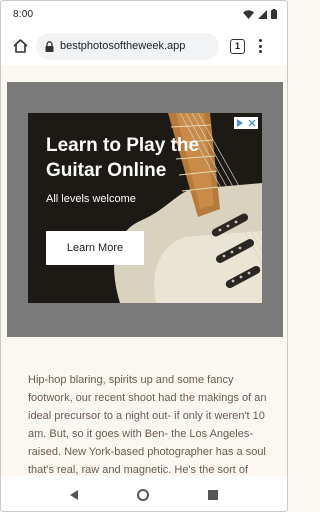  I want to click on home-button, so click(20, 46).